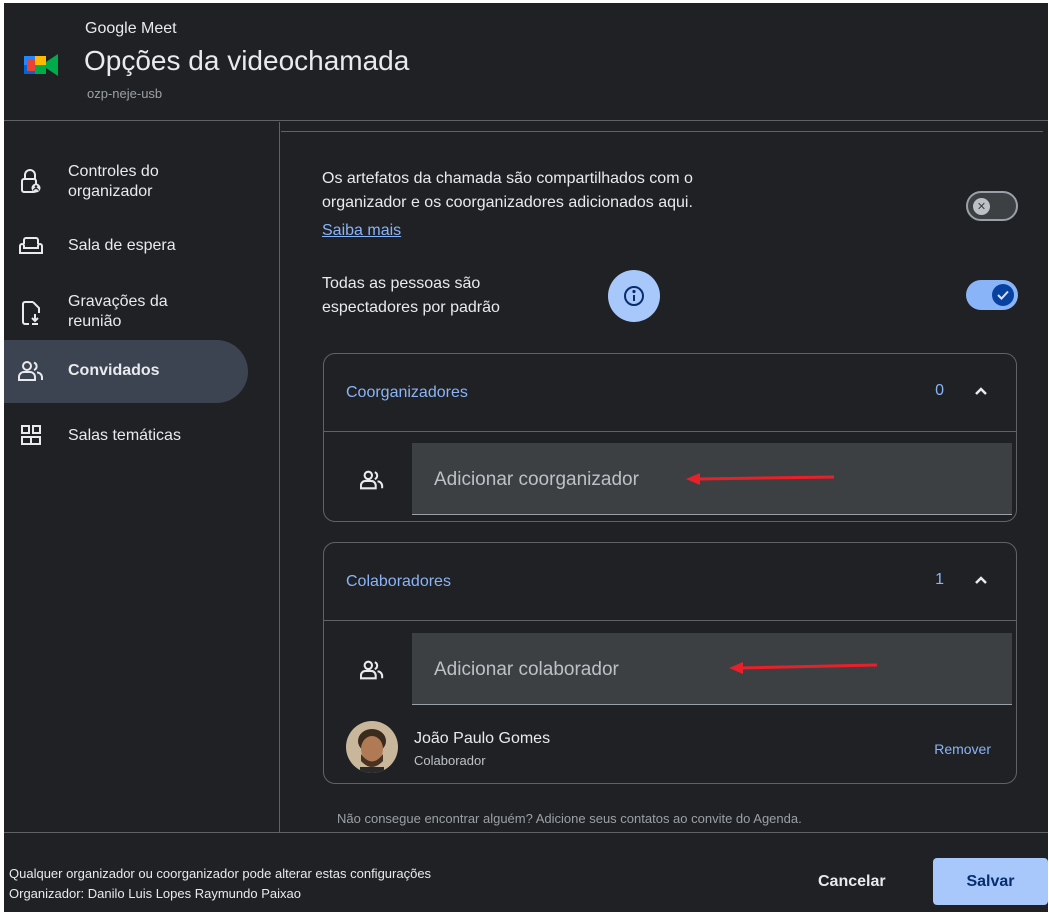  I want to click on viewers-toggle, so click(992, 295).